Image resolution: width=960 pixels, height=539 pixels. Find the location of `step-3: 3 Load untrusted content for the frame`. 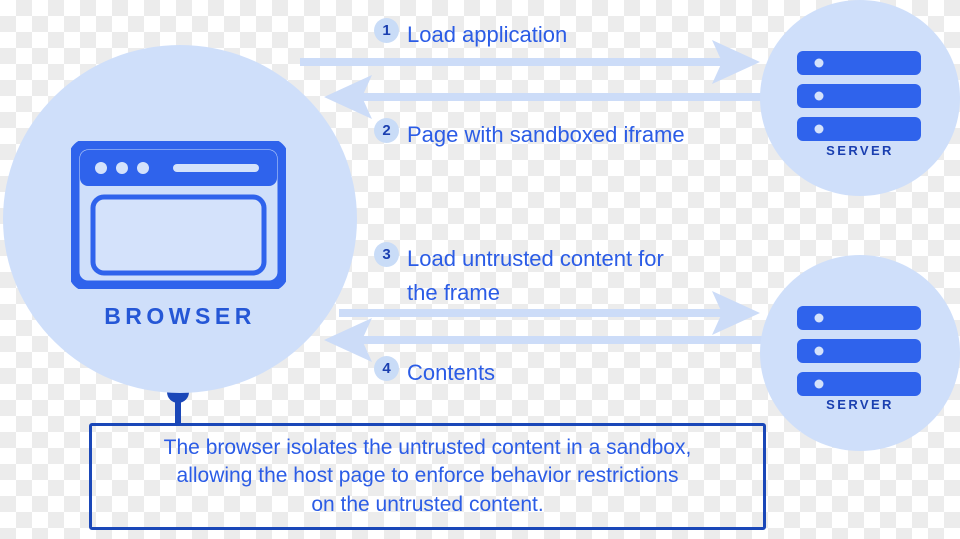

step-3: 3 Load untrusted content for the frame is located at coordinates (539, 276).